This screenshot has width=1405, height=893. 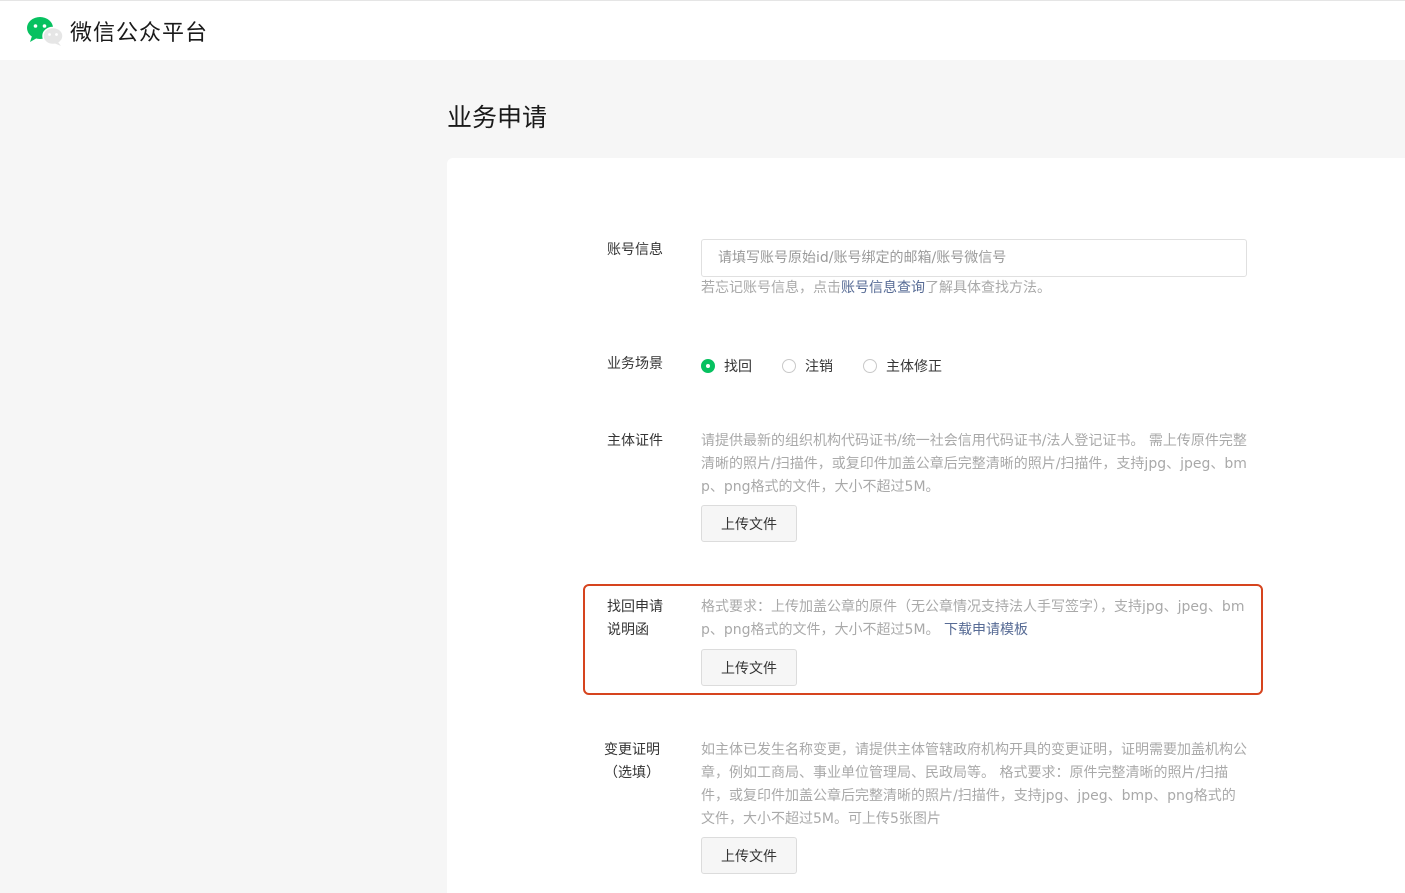 What do you see at coordinates (139, 33) in the screenshot?
I see `brand-name: 微信公众平台` at bounding box center [139, 33].